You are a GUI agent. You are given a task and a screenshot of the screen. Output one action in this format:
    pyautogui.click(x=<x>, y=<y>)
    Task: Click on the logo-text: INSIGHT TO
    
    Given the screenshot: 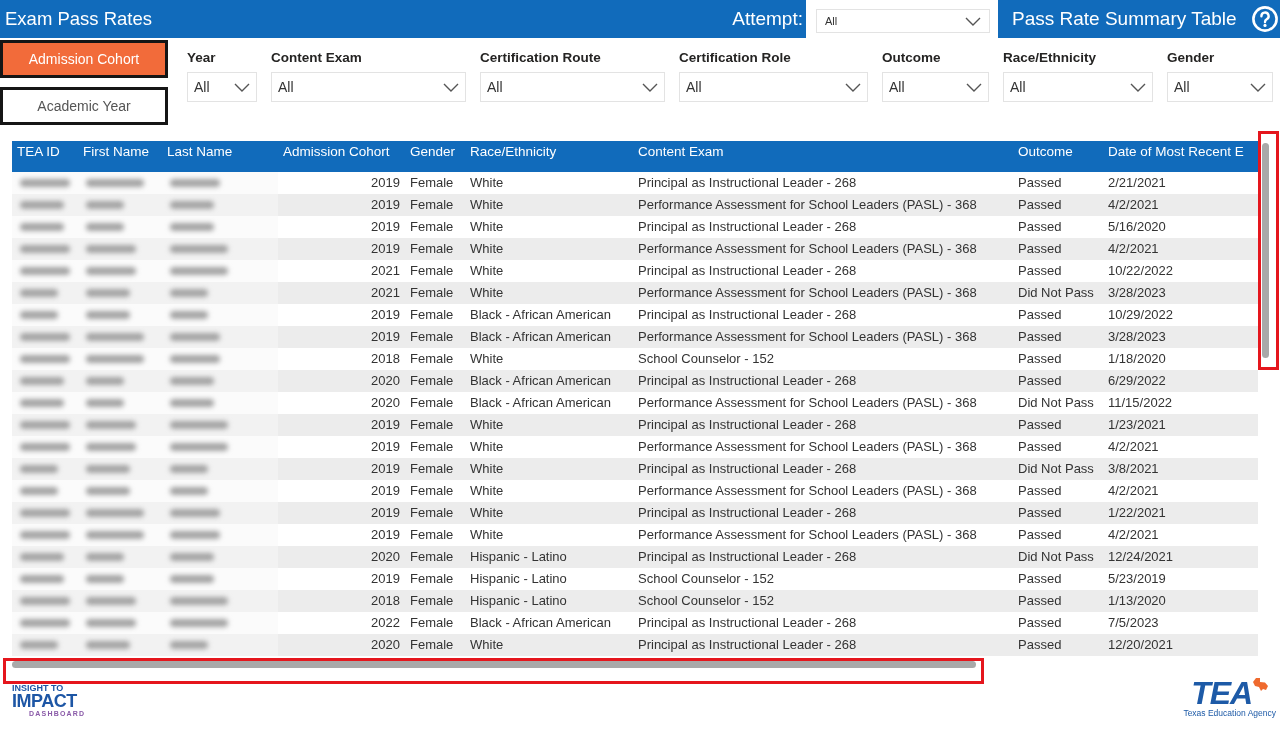 What is the action you would take?
    pyautogui.click(x=38, y=688)
    